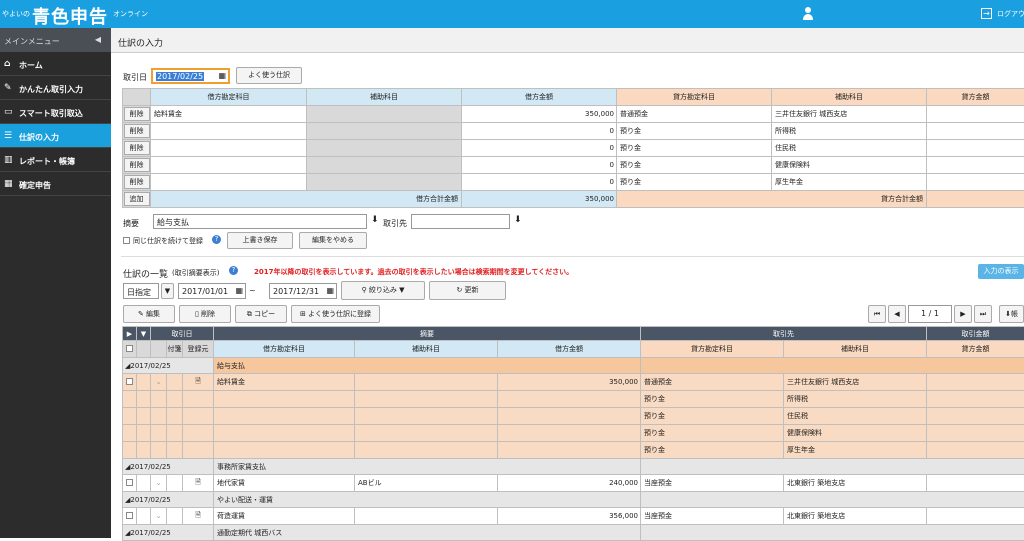  I want to click on range-type-dropdown-icon: ▼, so click(167, 291).